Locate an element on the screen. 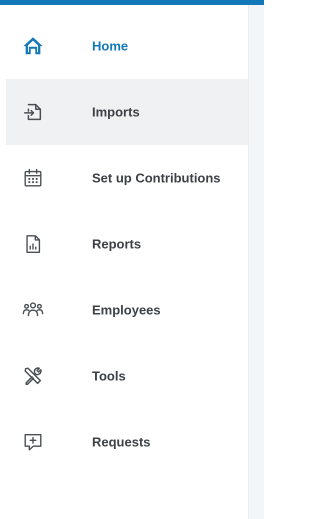  sidebar-item-label: Home is located at coordinates (110, 46).